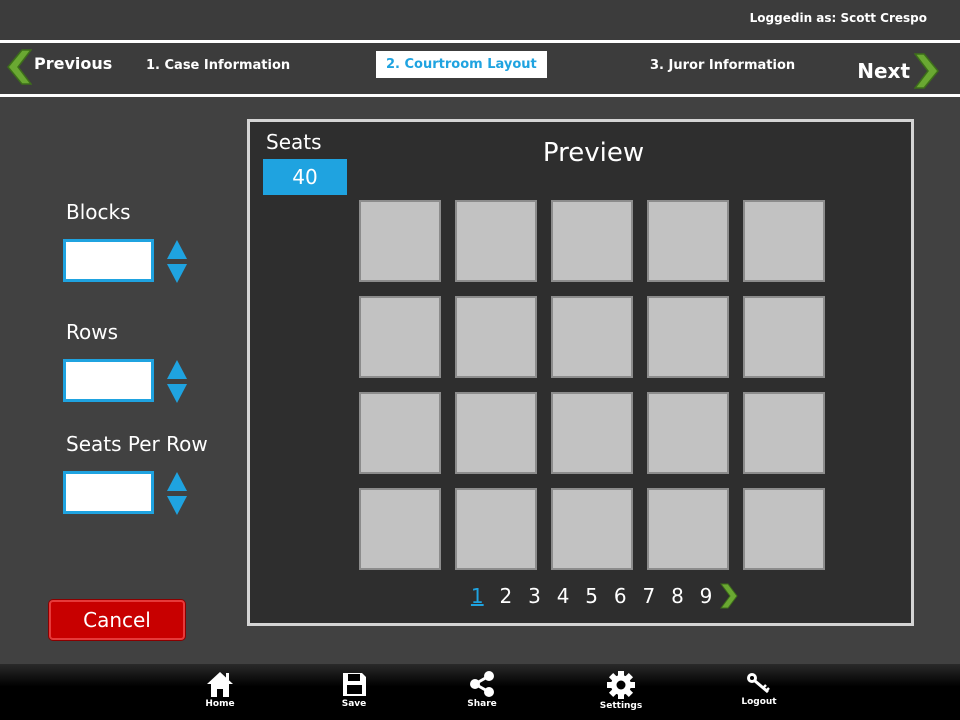 This screenshot has width=960, height=720. I want to click on seats-per-row-input, so click(108, 492).